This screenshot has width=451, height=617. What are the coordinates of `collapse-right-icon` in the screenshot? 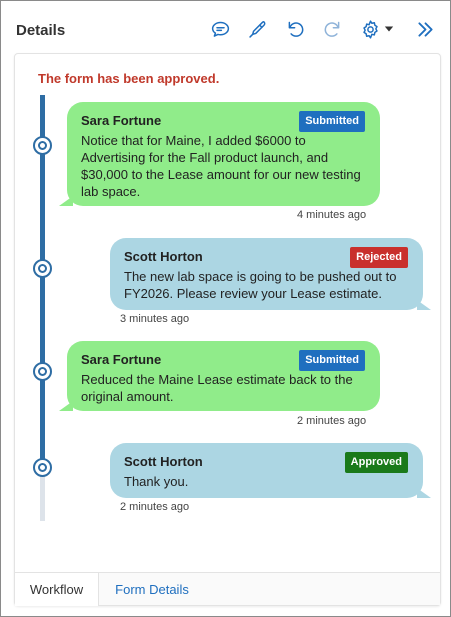 It's located at (425, 29).